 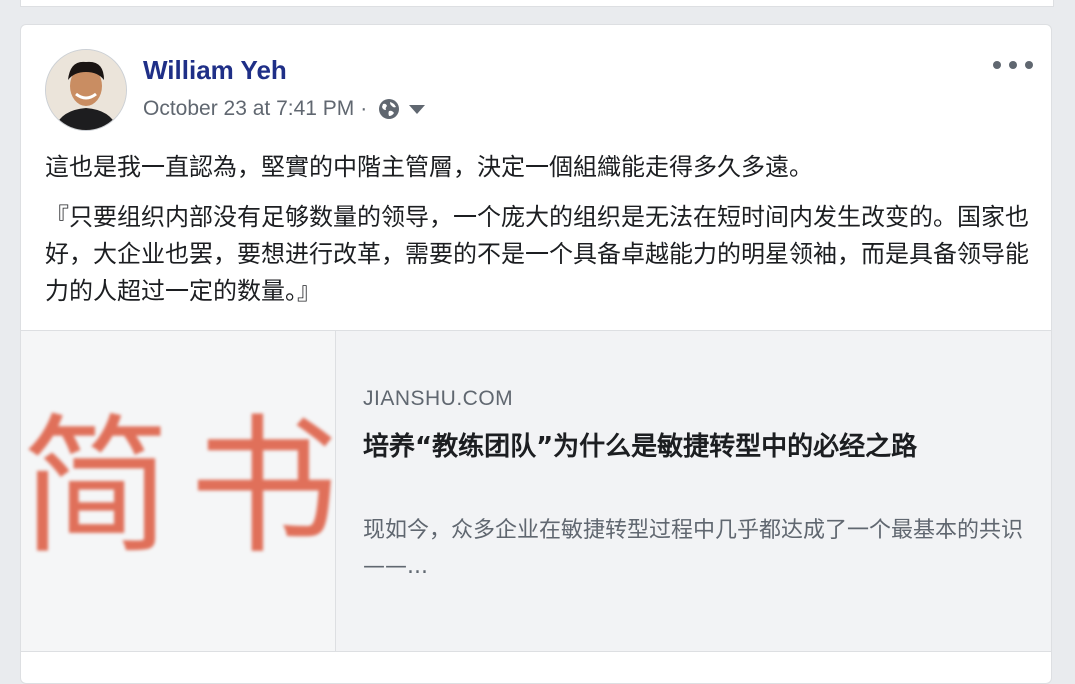 What do you see at coordinates (438, 398) in the screenshot?
I see `link-domain: JIANSHU.COM` at bounding box center [438, 398].